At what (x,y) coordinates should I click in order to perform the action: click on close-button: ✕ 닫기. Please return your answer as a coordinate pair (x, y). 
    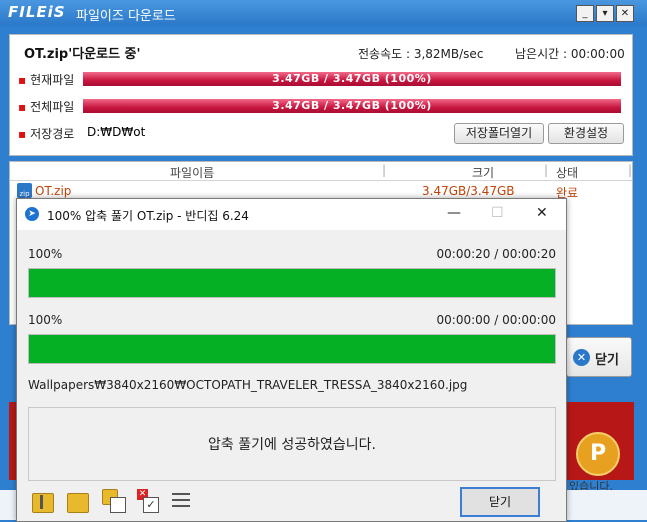
    Looking at the image, I should click on (599, 357).